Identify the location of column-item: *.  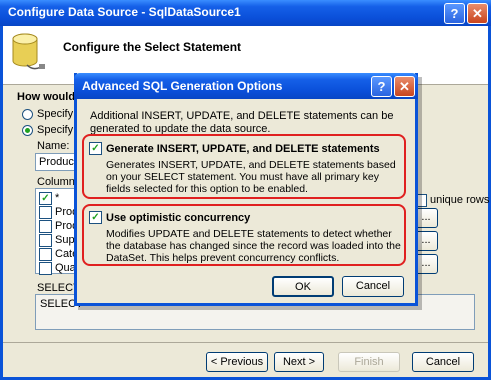
(57, 198).